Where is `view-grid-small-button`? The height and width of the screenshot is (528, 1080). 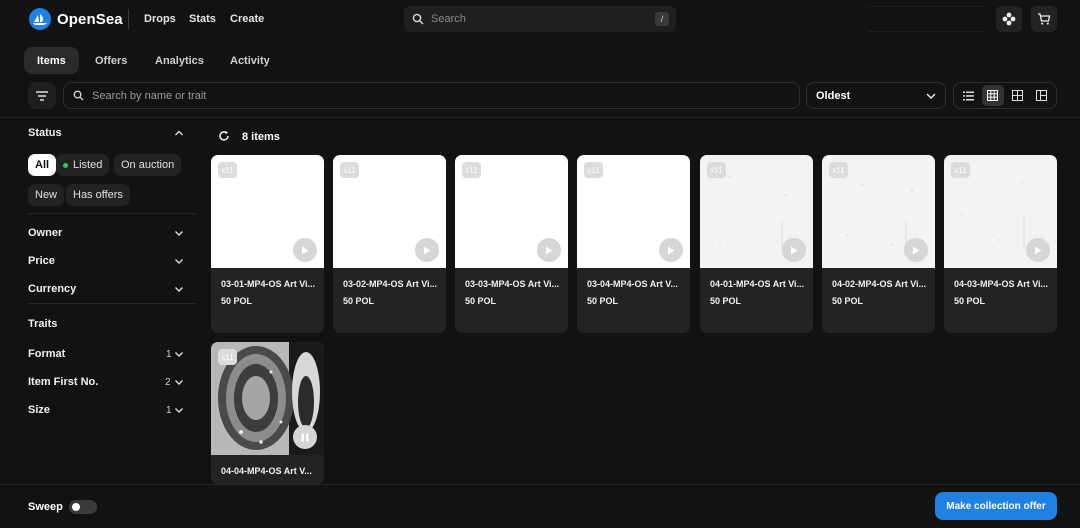 view-grid-small-button is located at coordinates (992, 95).